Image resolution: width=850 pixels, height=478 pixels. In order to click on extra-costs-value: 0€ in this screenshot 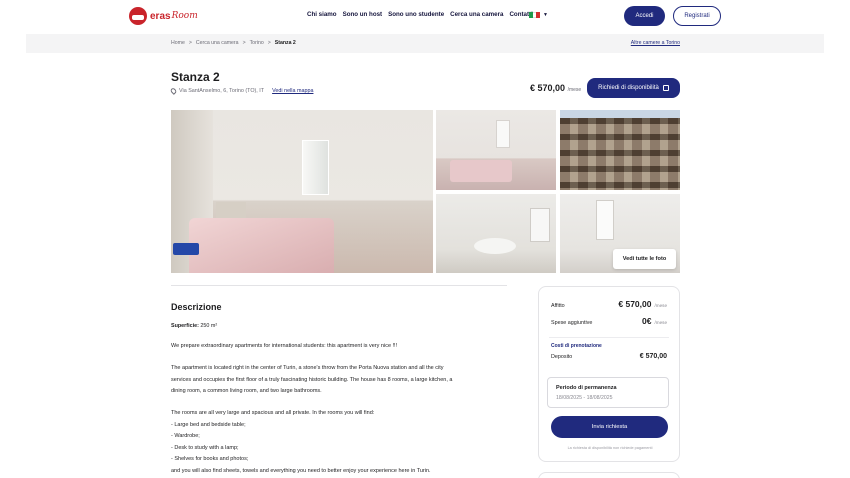, I will do `click(647, 321)`.